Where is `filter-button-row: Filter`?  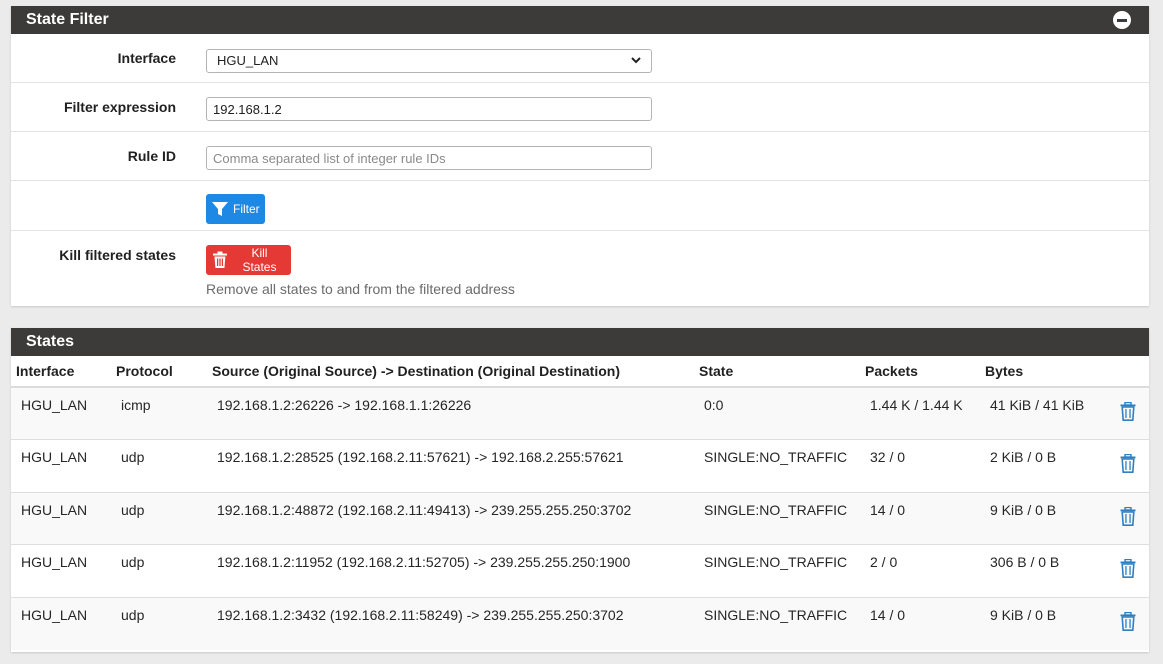 filter-button-row: Filter is located at coordinates (580, 206).